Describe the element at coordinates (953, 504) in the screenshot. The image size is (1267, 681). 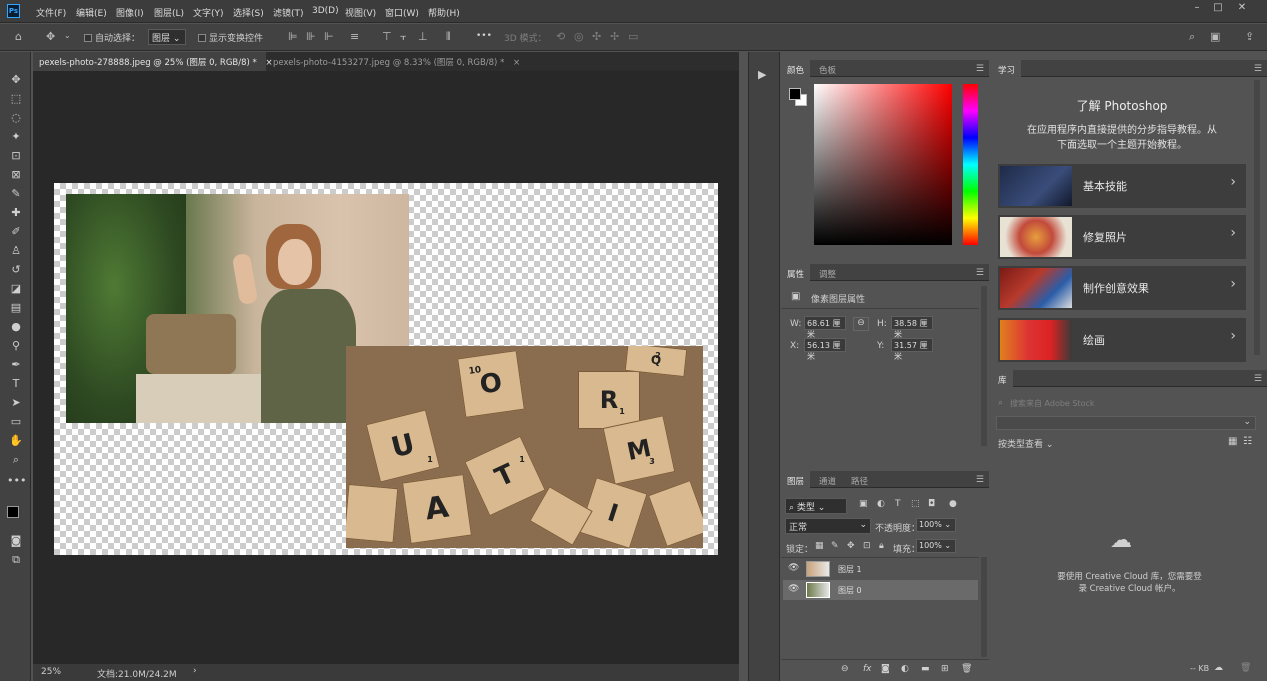
I see `filter-toggle-icon: ●` at that location.